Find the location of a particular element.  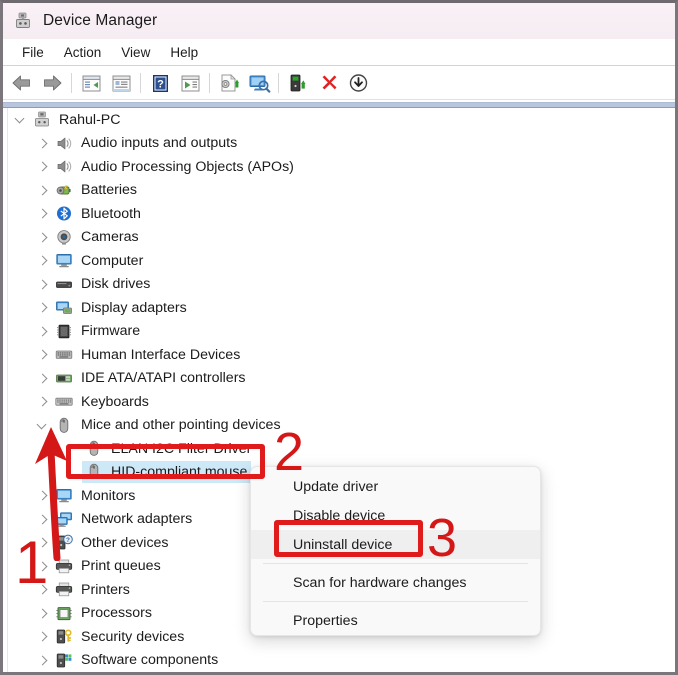

tree-item-label: IDE ATA/ATAPI controllers is located at coordinates (163, 378).